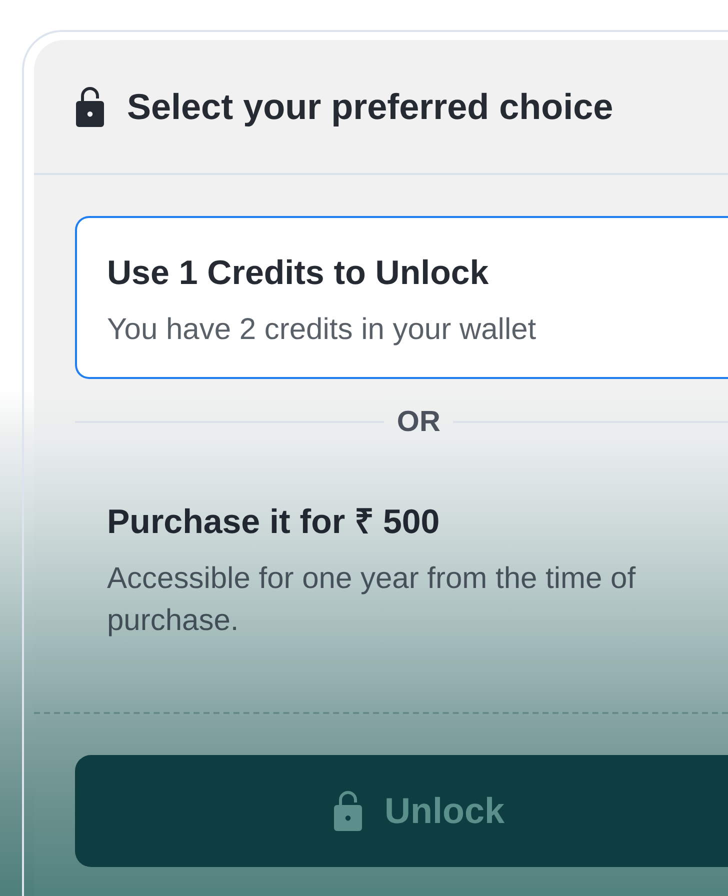 The image size is (728, 896). I want to click on option-description: Accessible for one year from the time of purchase., so click(372, 600).